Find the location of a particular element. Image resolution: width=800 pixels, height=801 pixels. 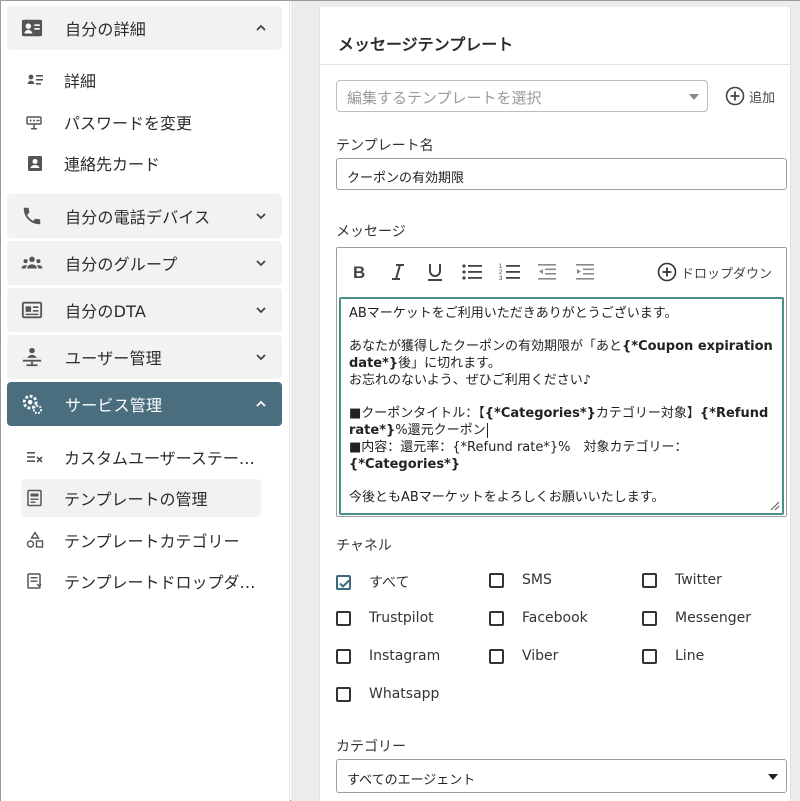

channel-checkbox-line: Line is located at coordinates (673, 656).